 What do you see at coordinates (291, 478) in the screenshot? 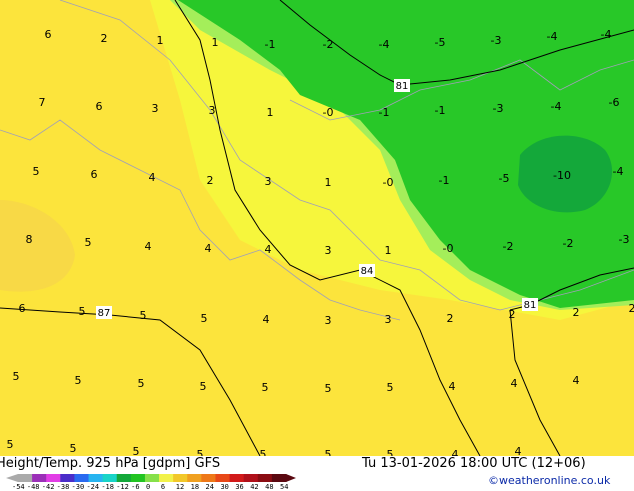
I see `colorbar-right-arrow` at bounding box center [291, 478].